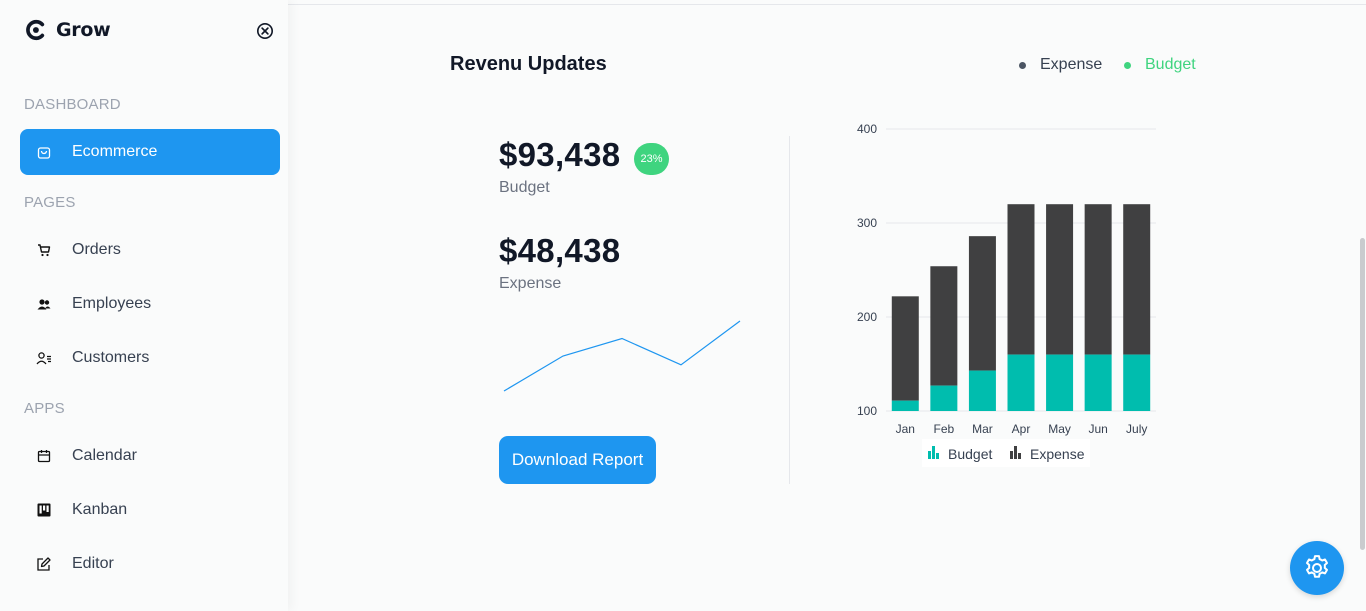 Image resolution: width=1366 pixels, height=611 pixels. I want to click on edit-icon, so click(44, 564).